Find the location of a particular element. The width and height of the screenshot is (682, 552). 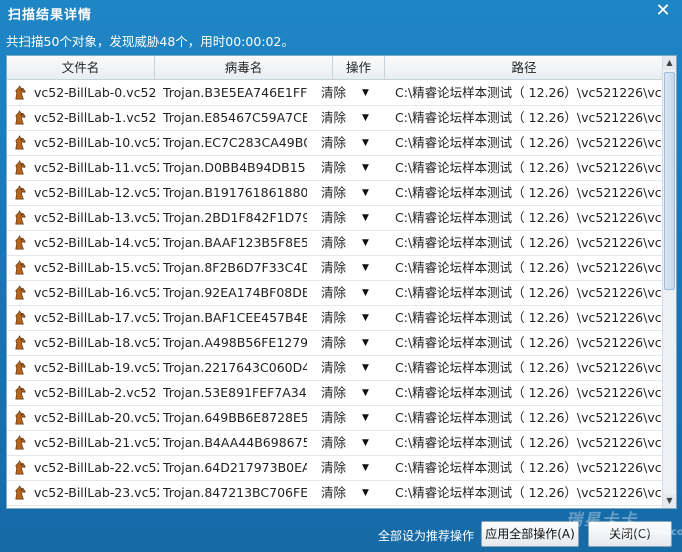

virus-name: Trojan.A498B56FE1279F6 is located at coordinates (235, 342).